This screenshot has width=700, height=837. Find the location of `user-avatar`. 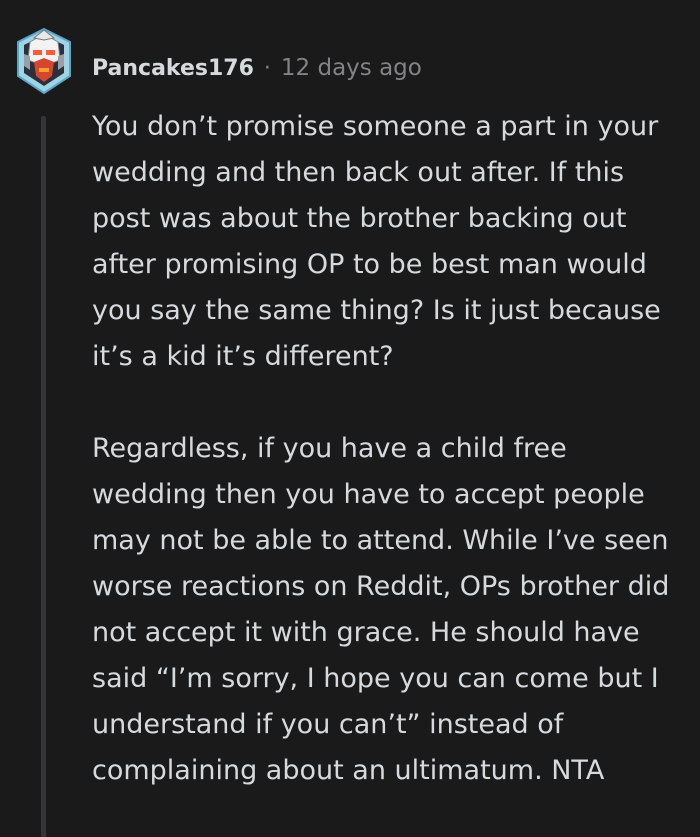

user-avatar is located at coordinates (44, 61).